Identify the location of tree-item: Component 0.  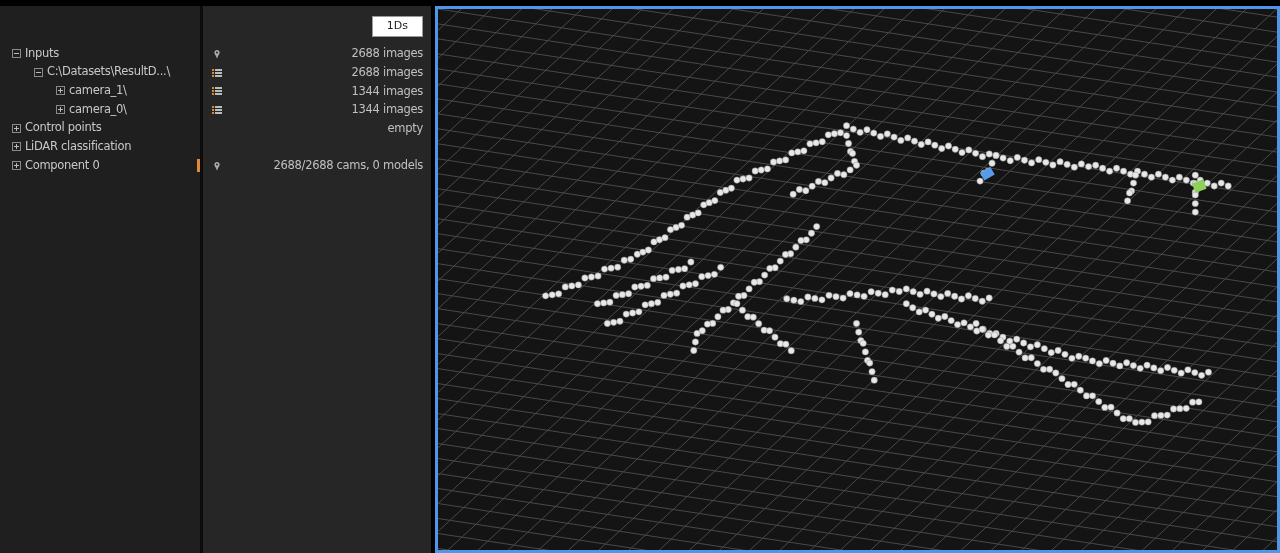
(62, 165).